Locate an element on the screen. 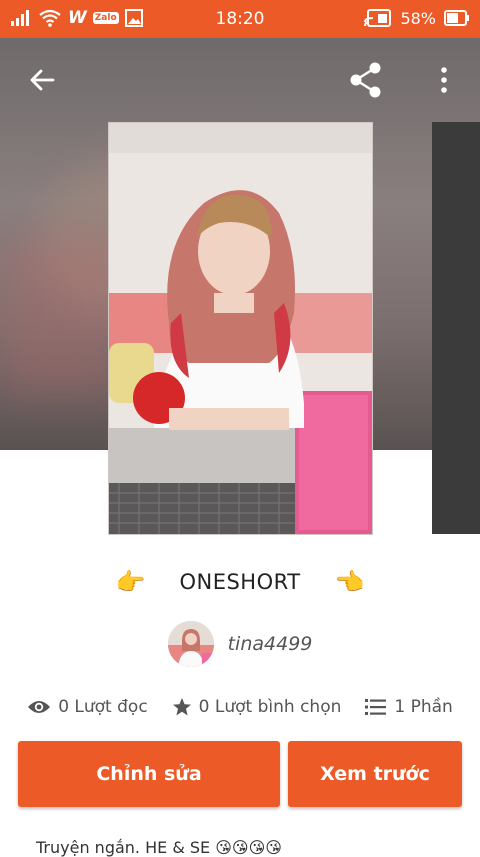  pointing-left-emoji: 👈 is located at coordinates (349, 582).